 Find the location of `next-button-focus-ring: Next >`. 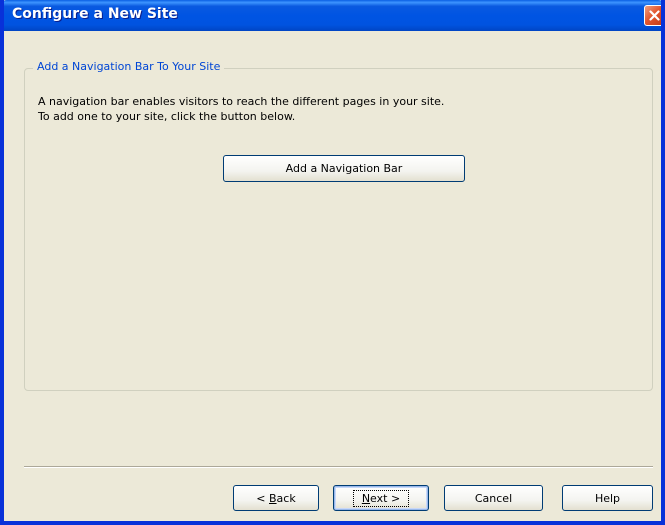

next-button-focus-ring: Next > is located at coordinates (381, 498).